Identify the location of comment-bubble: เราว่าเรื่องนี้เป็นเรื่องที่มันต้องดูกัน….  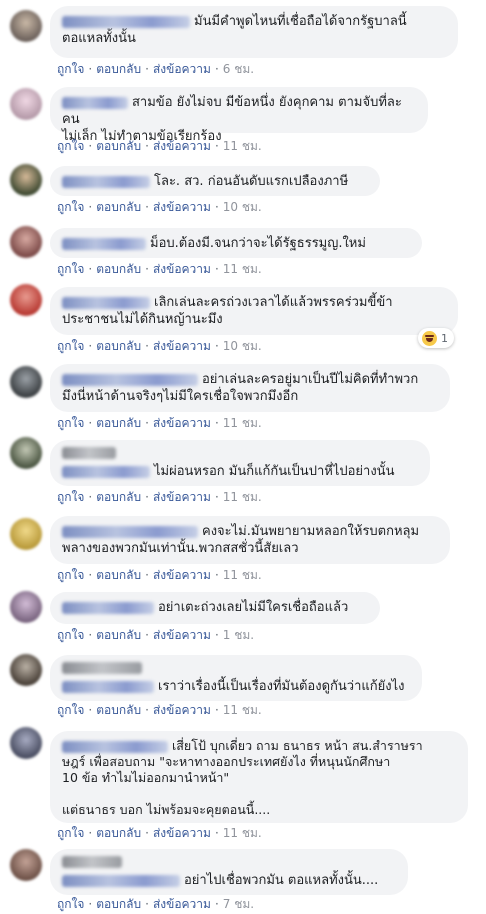
(236, 678).